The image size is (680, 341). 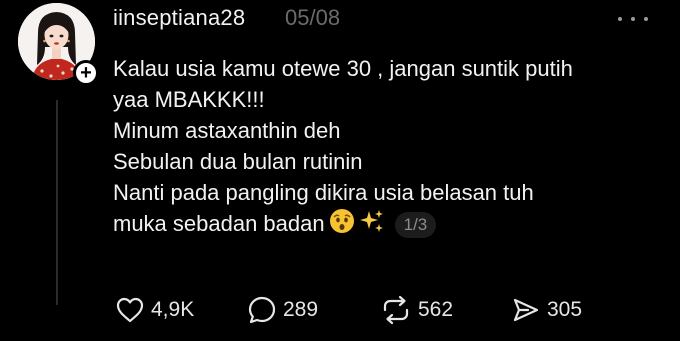 I want to click on follow-plus-button: +, so click(x=86, y=73).